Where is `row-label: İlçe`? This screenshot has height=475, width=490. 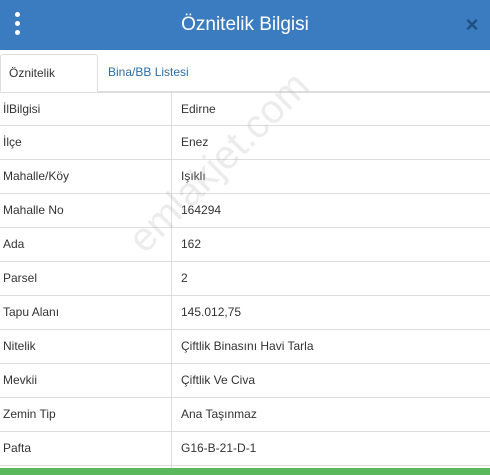
row-label: İlçe is located at coordinates (12, 142).